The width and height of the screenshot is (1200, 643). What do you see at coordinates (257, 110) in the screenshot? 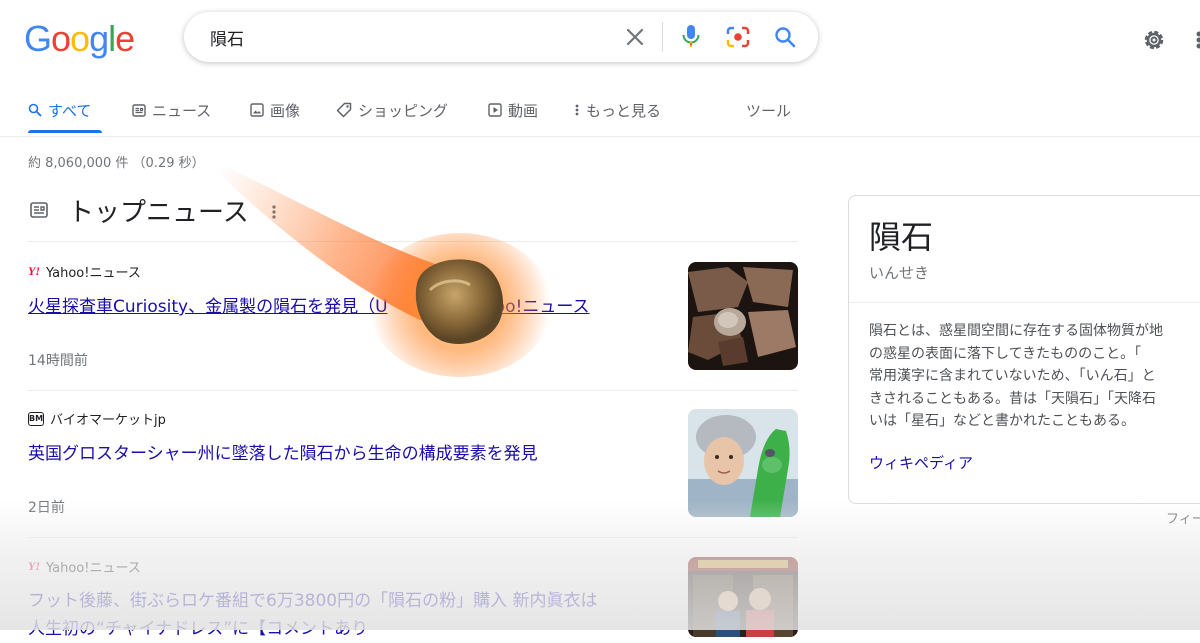
I see `image-icon` at bounding box center [257, 110].